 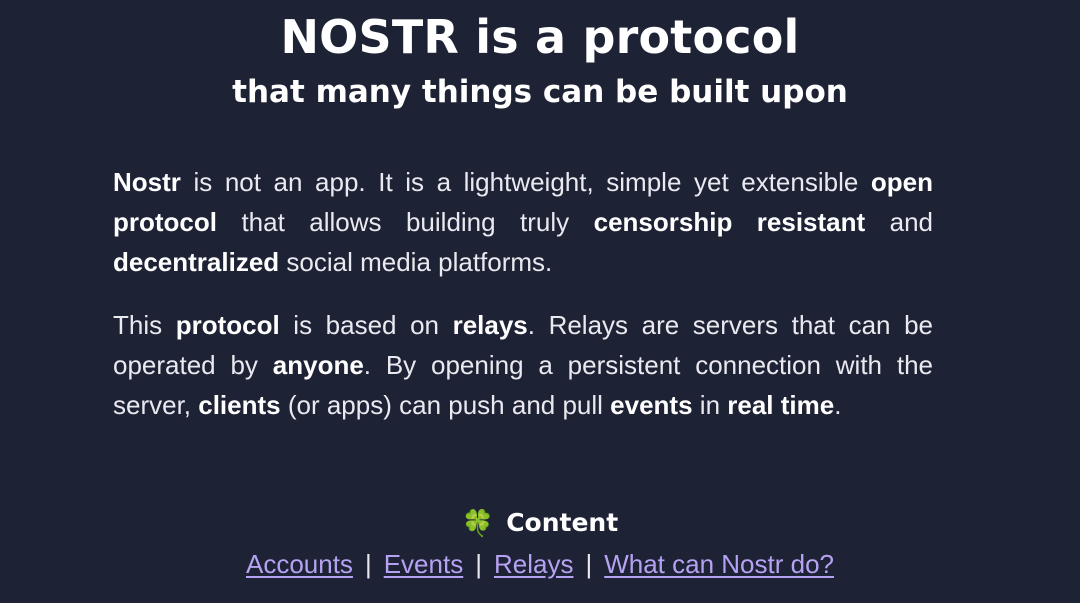 I want to click on strong-anyone: anyone, so click(x=318, y=365).